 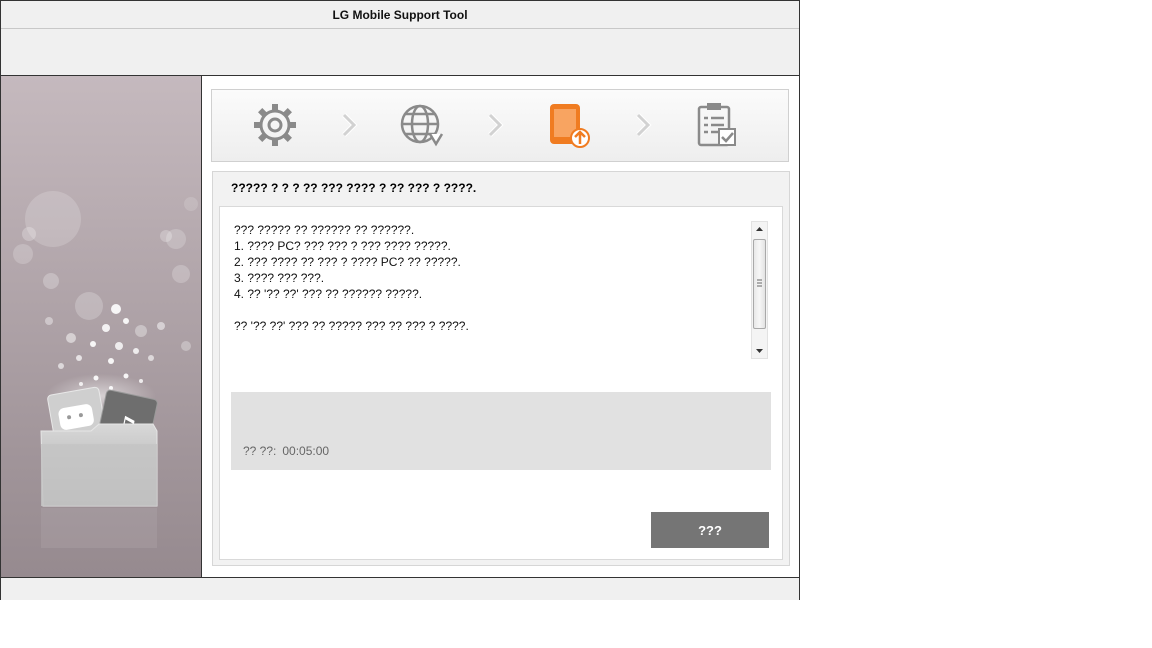 What do you see at coordinates (342, 246) in the screenshot?
I see `instruction-line: 1. ???? PC? ??? ??? ? ??? ???? ?????.` at bounding box center [342, 246].